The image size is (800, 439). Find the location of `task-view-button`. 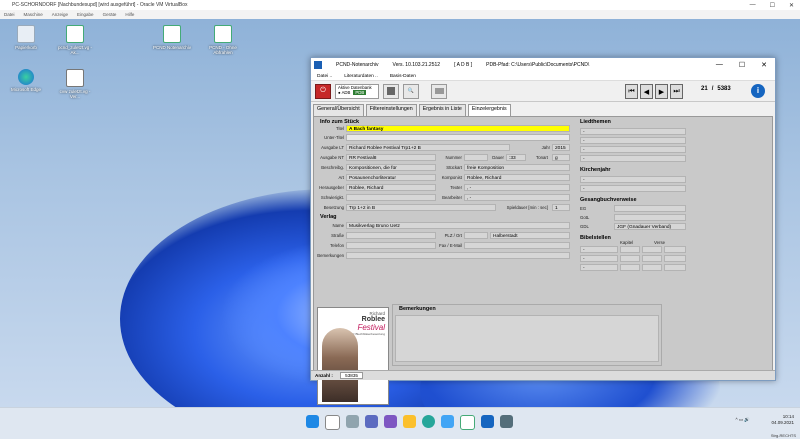

task-view-button is located at coordinates (352, 421).